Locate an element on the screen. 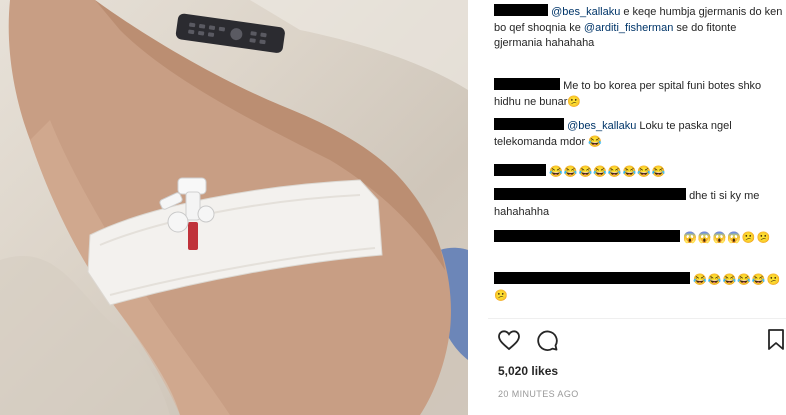  divider is located at coordinates (637, 318).